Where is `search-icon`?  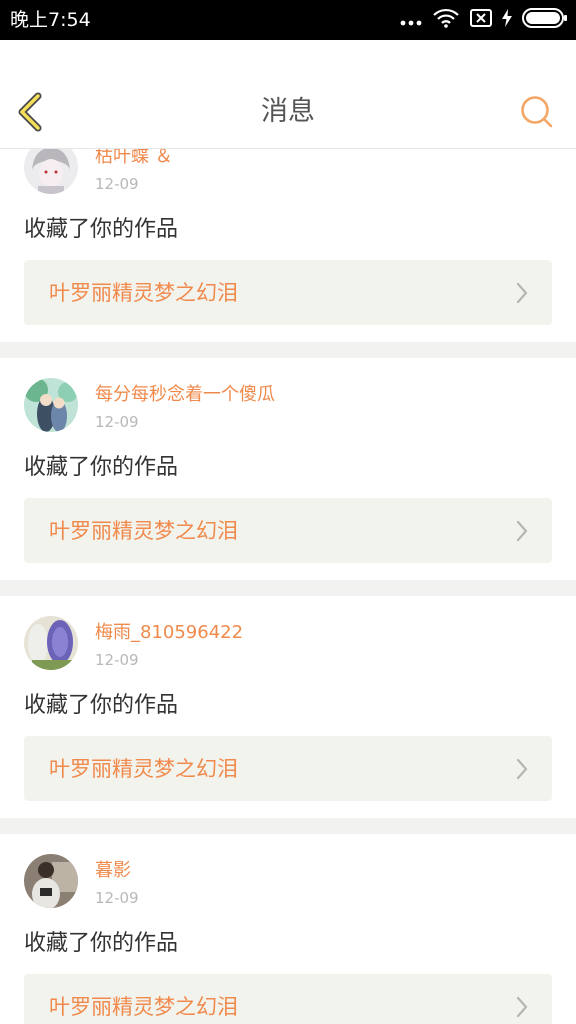 search-icon is located at coordinates (537, 112).